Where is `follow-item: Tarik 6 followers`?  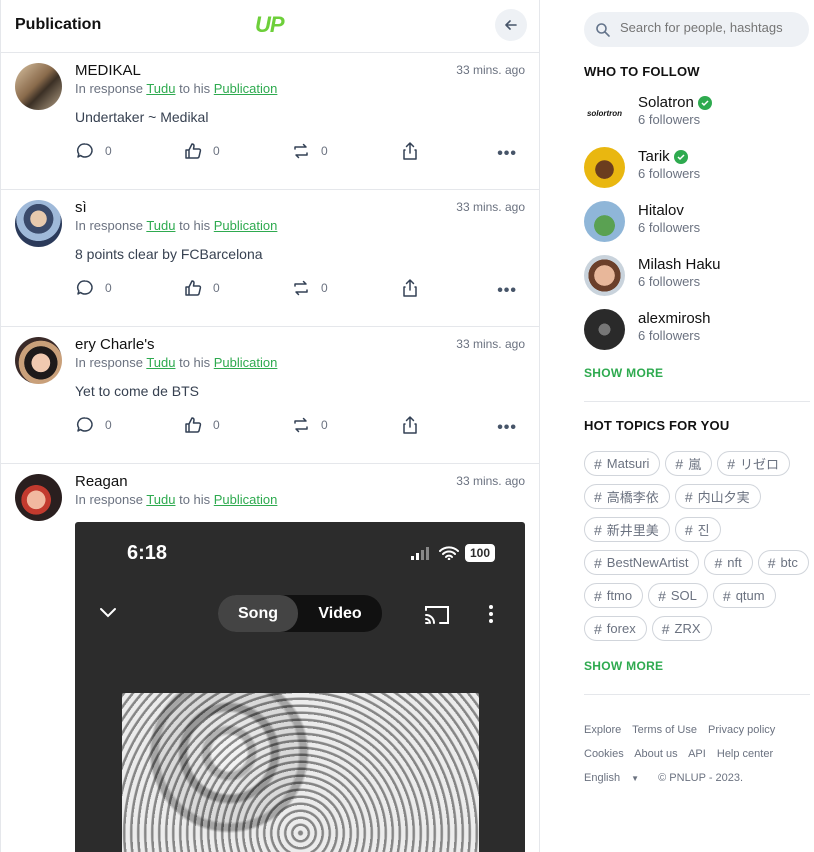
follow-item: Tarik 6 followers is located at coordinates (697, 170).